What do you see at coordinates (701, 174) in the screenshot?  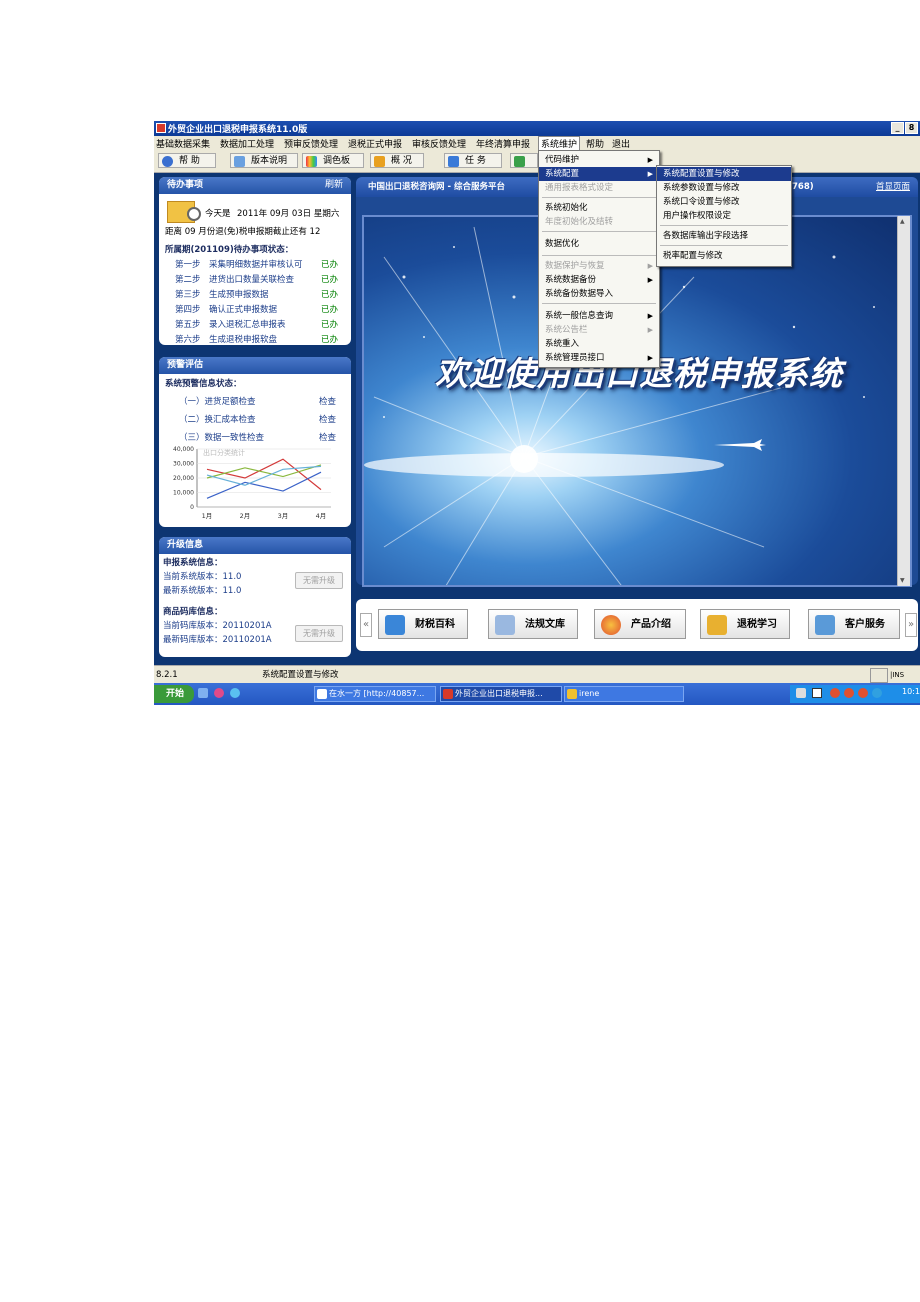 I see `submenu-item-label: 系统配置设置与修改` at bounding box center [701, 174].